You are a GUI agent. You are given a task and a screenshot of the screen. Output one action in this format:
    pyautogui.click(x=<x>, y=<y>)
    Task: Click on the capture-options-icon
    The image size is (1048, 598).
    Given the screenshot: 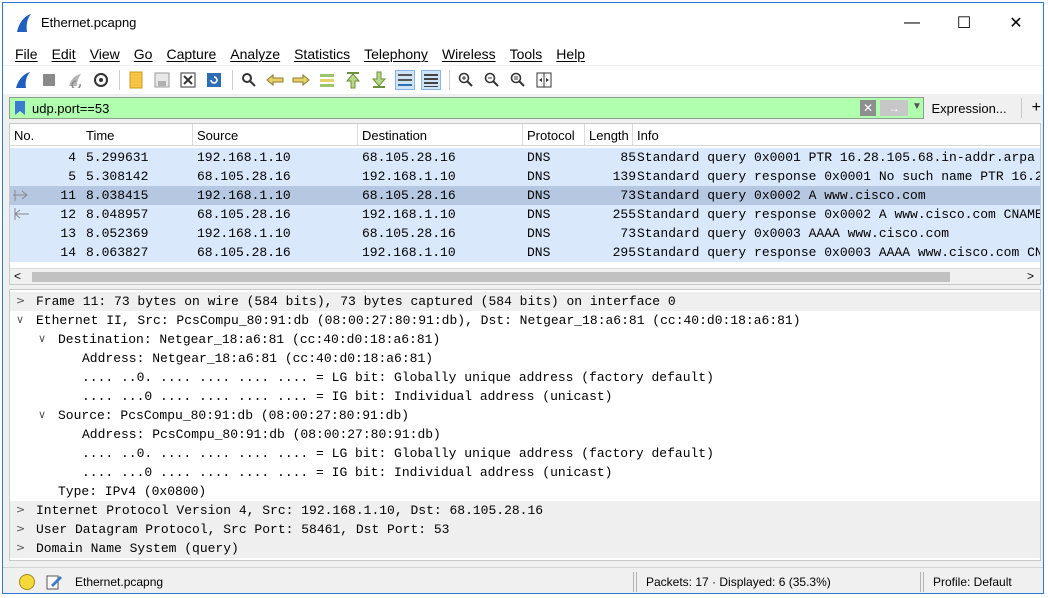 What is the action you would take?
    pyautogui.click(x=101, y=80)
    